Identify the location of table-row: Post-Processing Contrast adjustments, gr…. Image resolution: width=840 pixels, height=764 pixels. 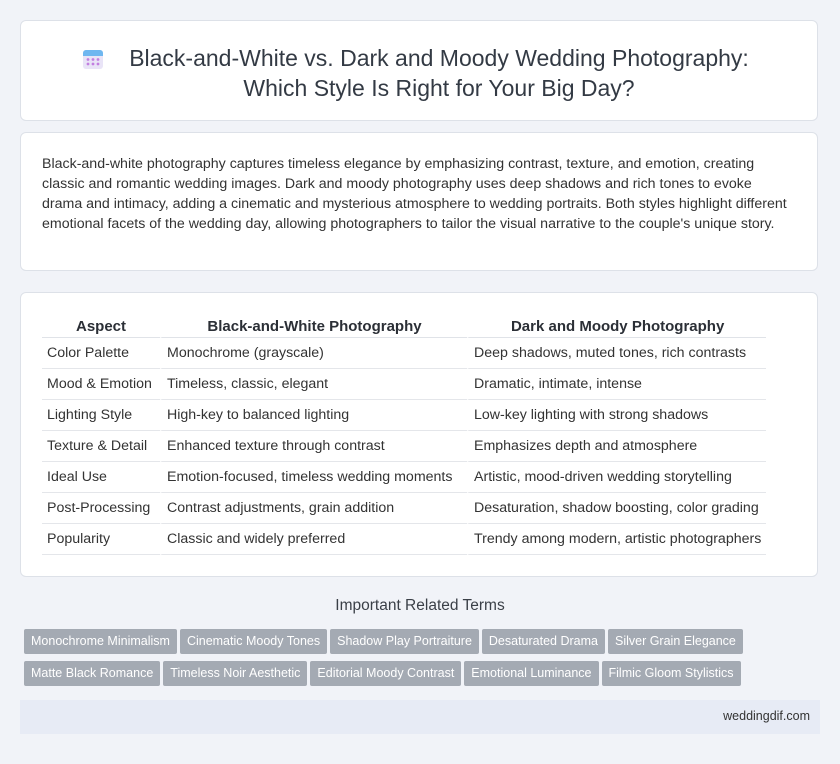
(404, 508).